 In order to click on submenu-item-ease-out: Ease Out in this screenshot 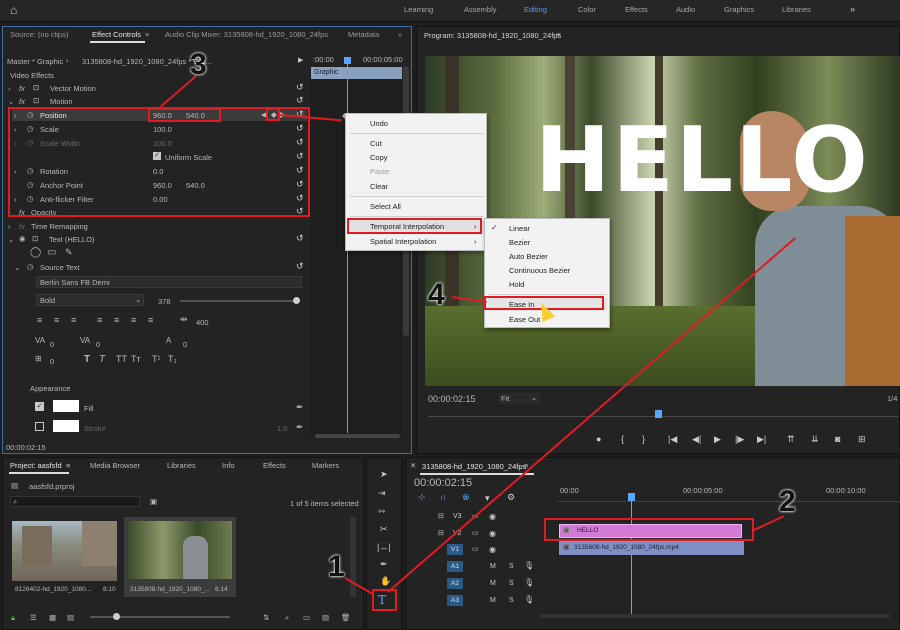, I will do `click(524, 319)`.